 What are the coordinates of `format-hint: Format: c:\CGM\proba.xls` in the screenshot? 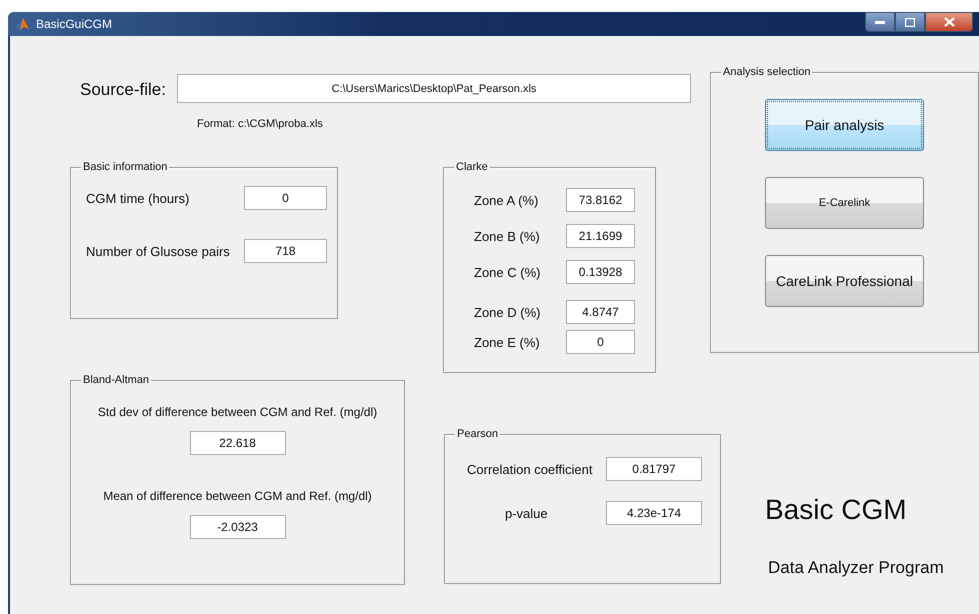 It's located at (260, 124).